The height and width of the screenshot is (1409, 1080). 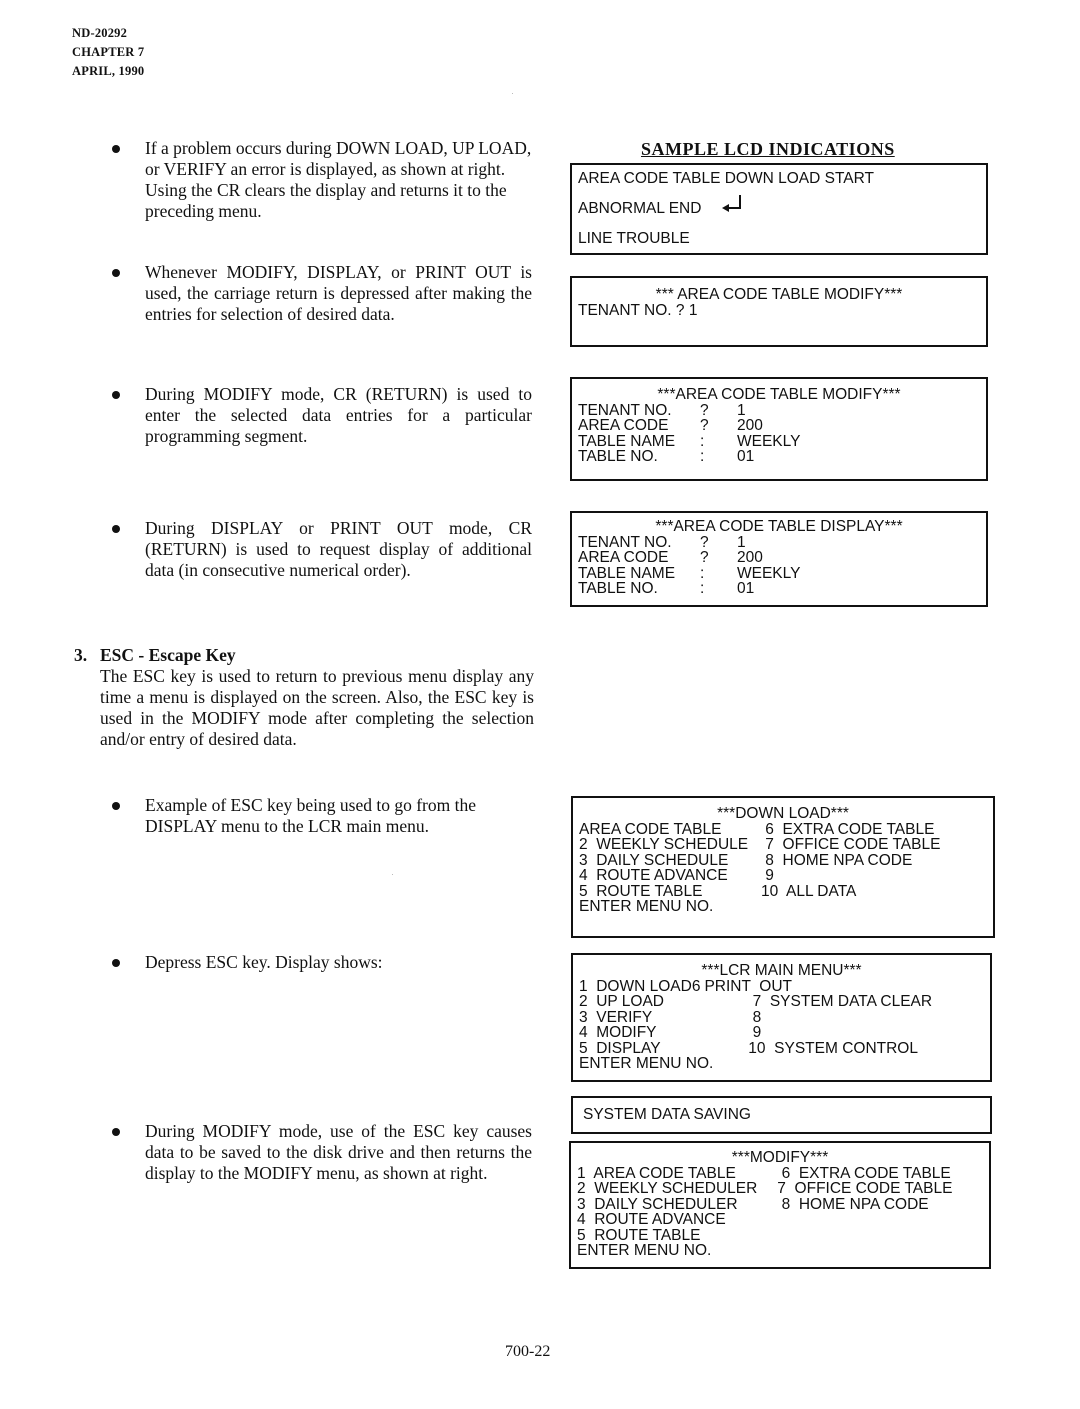 I want to click on menu-row: 2 WEEKLY SCHEDULE 7 OFFICE CODE TABLE, so click(x=783, y=845).